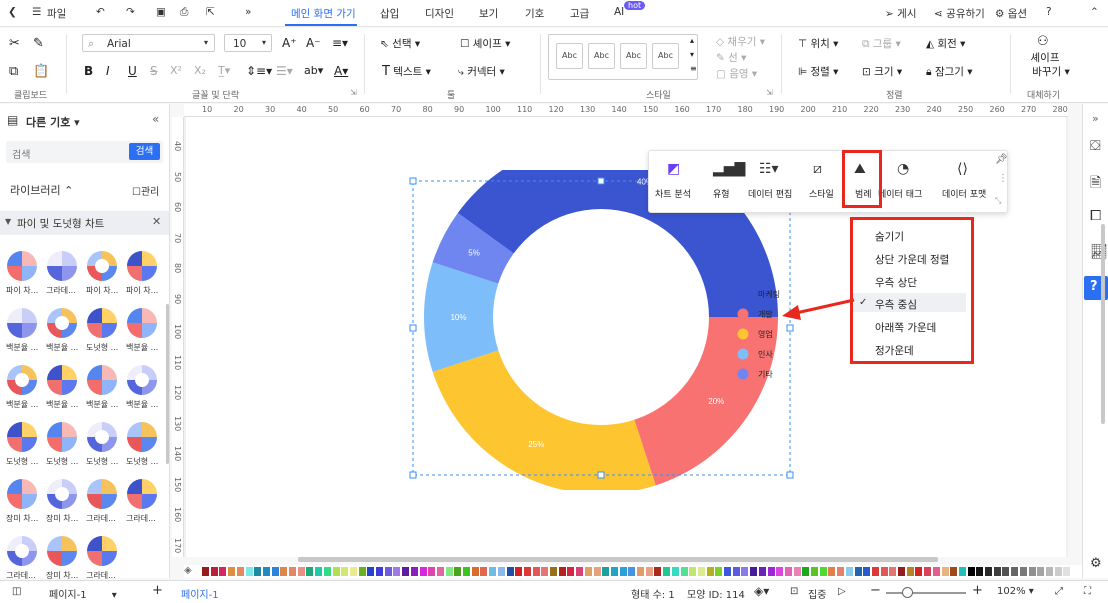  What do you see at coordinates (1095, 146) in the screenshot?
I see `fill-bucket-icon: ⛋` at bounding box center [1095, 146].